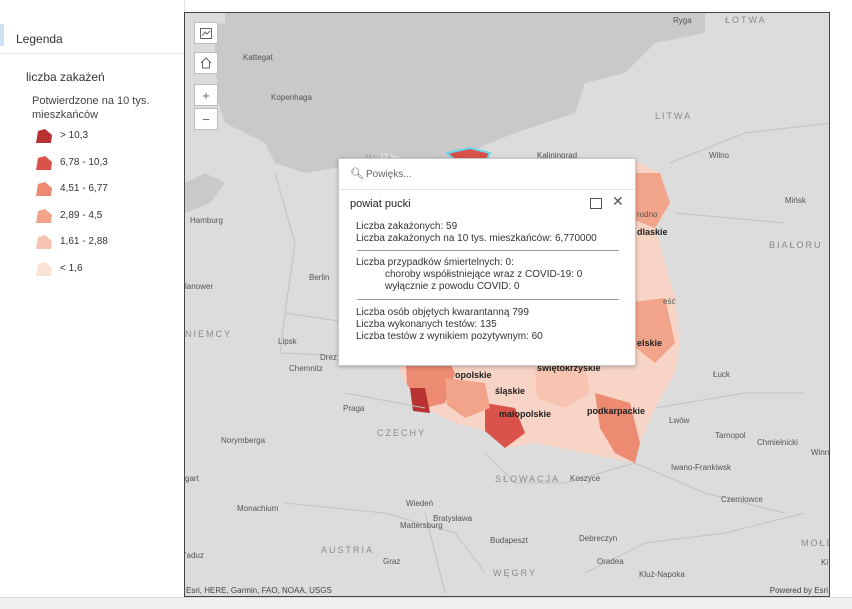  I want to click on popup-title: powiat pucki, so click(380, 204).